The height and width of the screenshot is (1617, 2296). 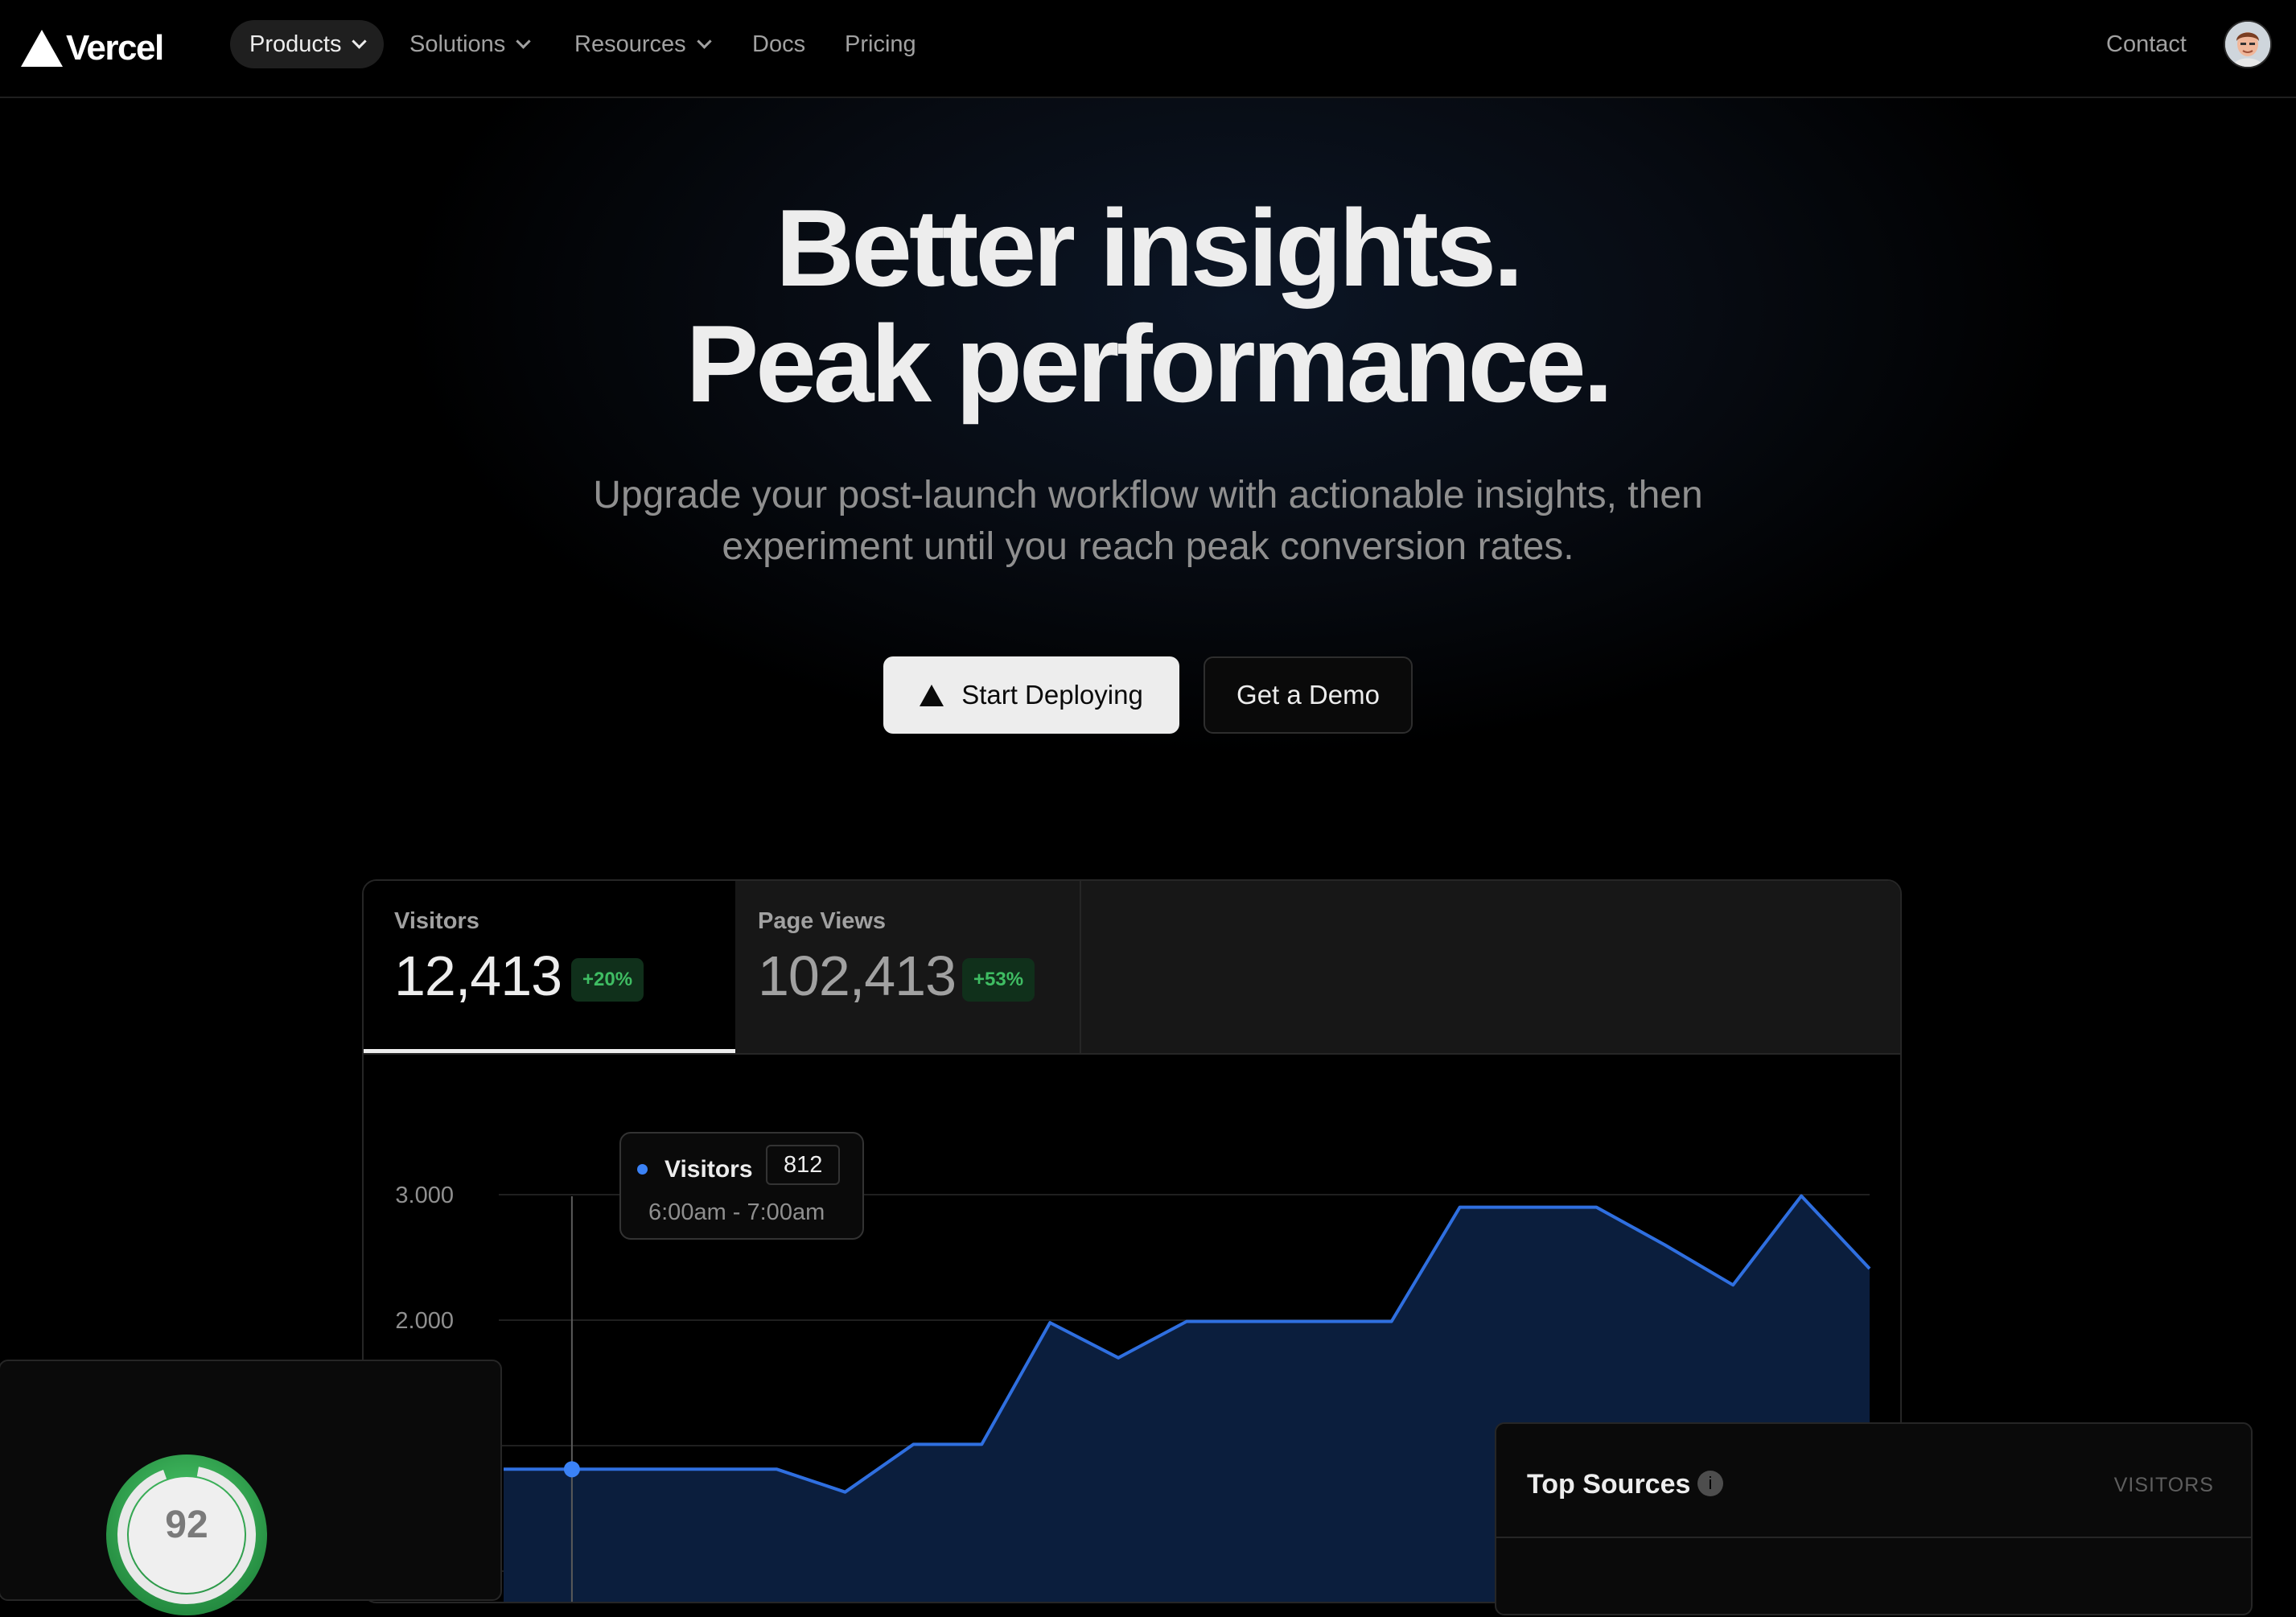 I want to click on tab-visitors-value: 12,413, so click(x=478, y=975).